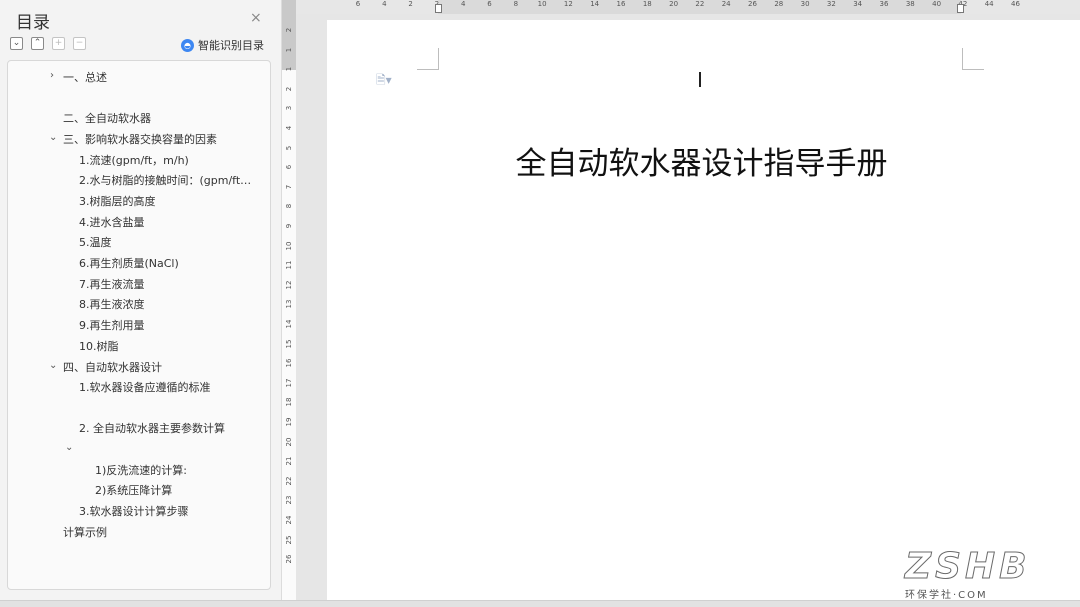 Image resolution: width=1080 pixels, height=607 pixels. I want to click on remove-heading-icon: −, so click(79, 43).